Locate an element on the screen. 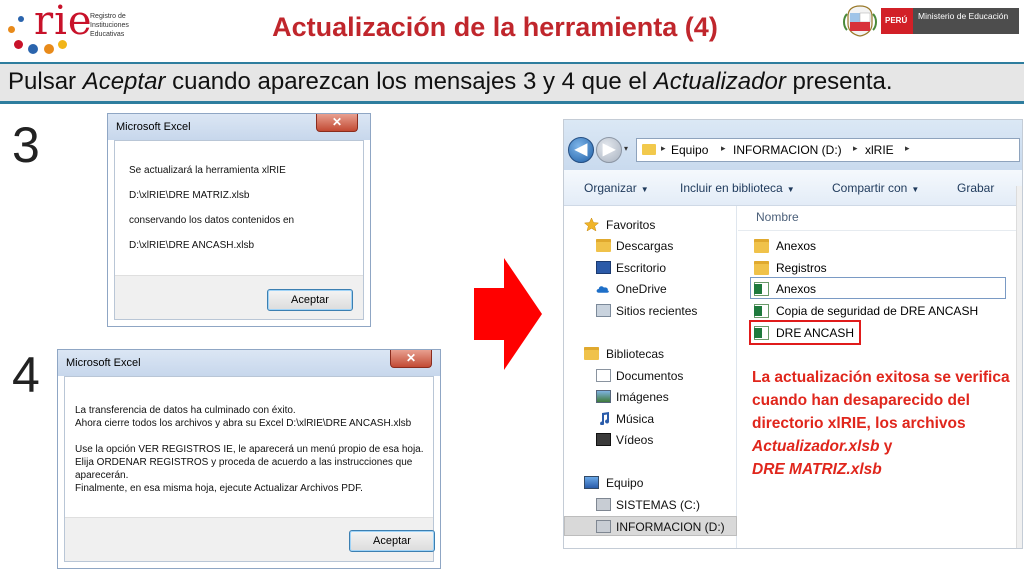 Image resolution: width=1024 pixels, height=576 pixels. nav-item-imagenes: Imágenes is located at coordinates (650, 397).